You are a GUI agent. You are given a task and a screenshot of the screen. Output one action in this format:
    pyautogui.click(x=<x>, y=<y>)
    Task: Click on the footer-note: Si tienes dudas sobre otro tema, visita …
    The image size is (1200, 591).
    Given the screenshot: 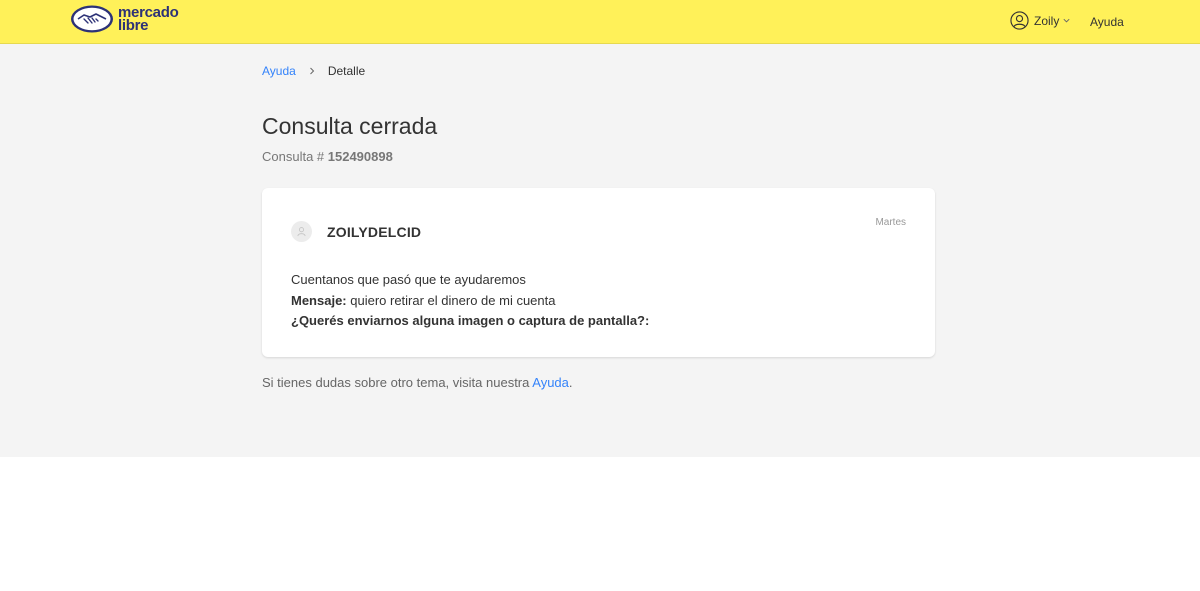 What is the action you would take?
    pyautogui.click(x=417, y=382)
    